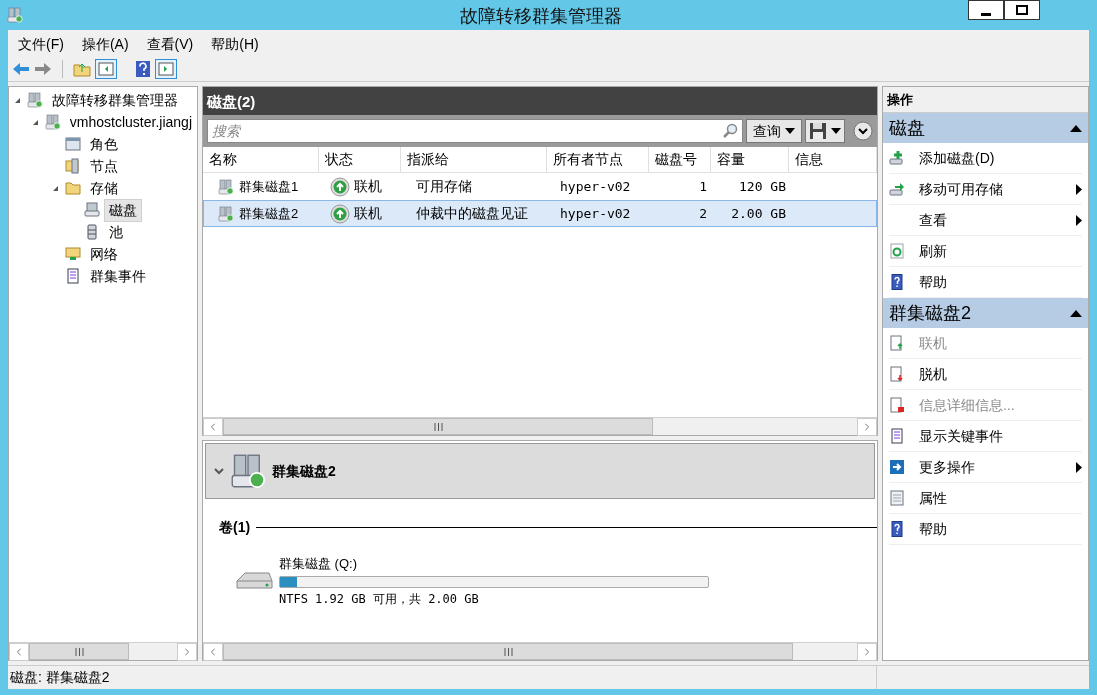 Image resolution: width=1097 pixels, height=695 pixels. Describe the element at coordinates (825, 131) in the screenshot. I see `save-button` at that location.